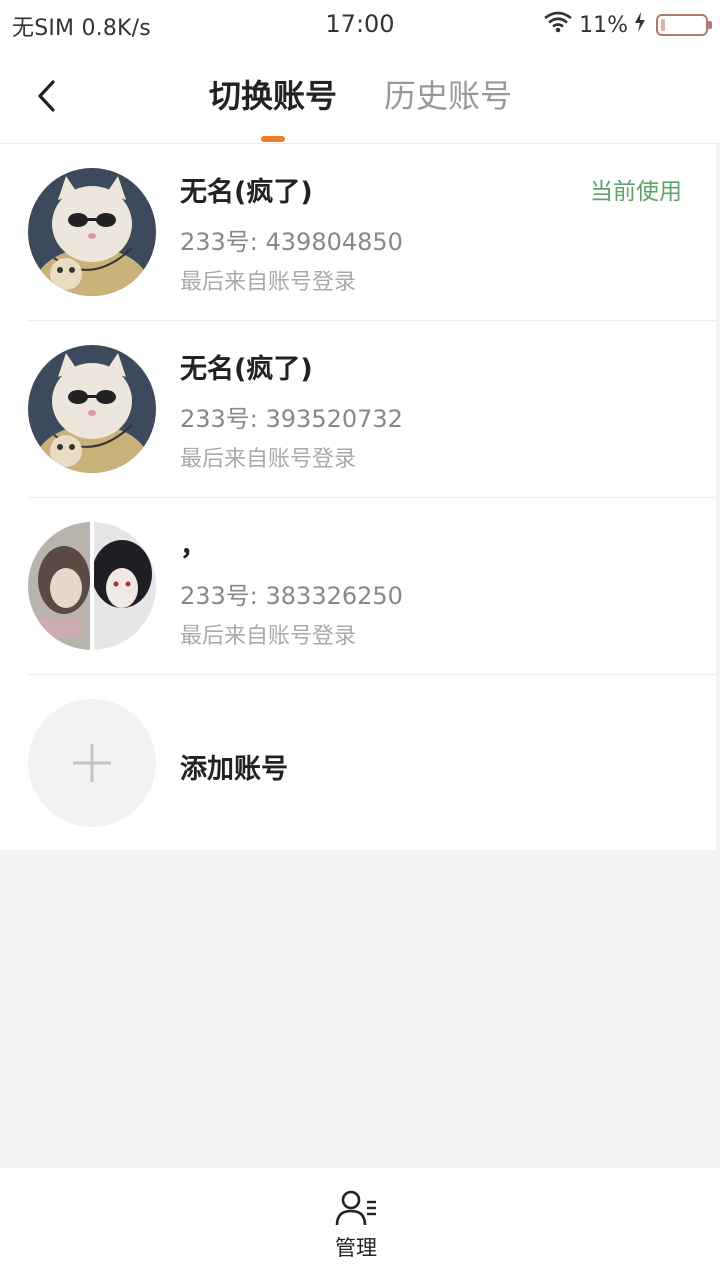 This screenshot has width=720, height=1280. What do you see at coordinates (355, 1208) in the screenshot?
I see `user-manage-icon` at bounding box center [355, 1208].